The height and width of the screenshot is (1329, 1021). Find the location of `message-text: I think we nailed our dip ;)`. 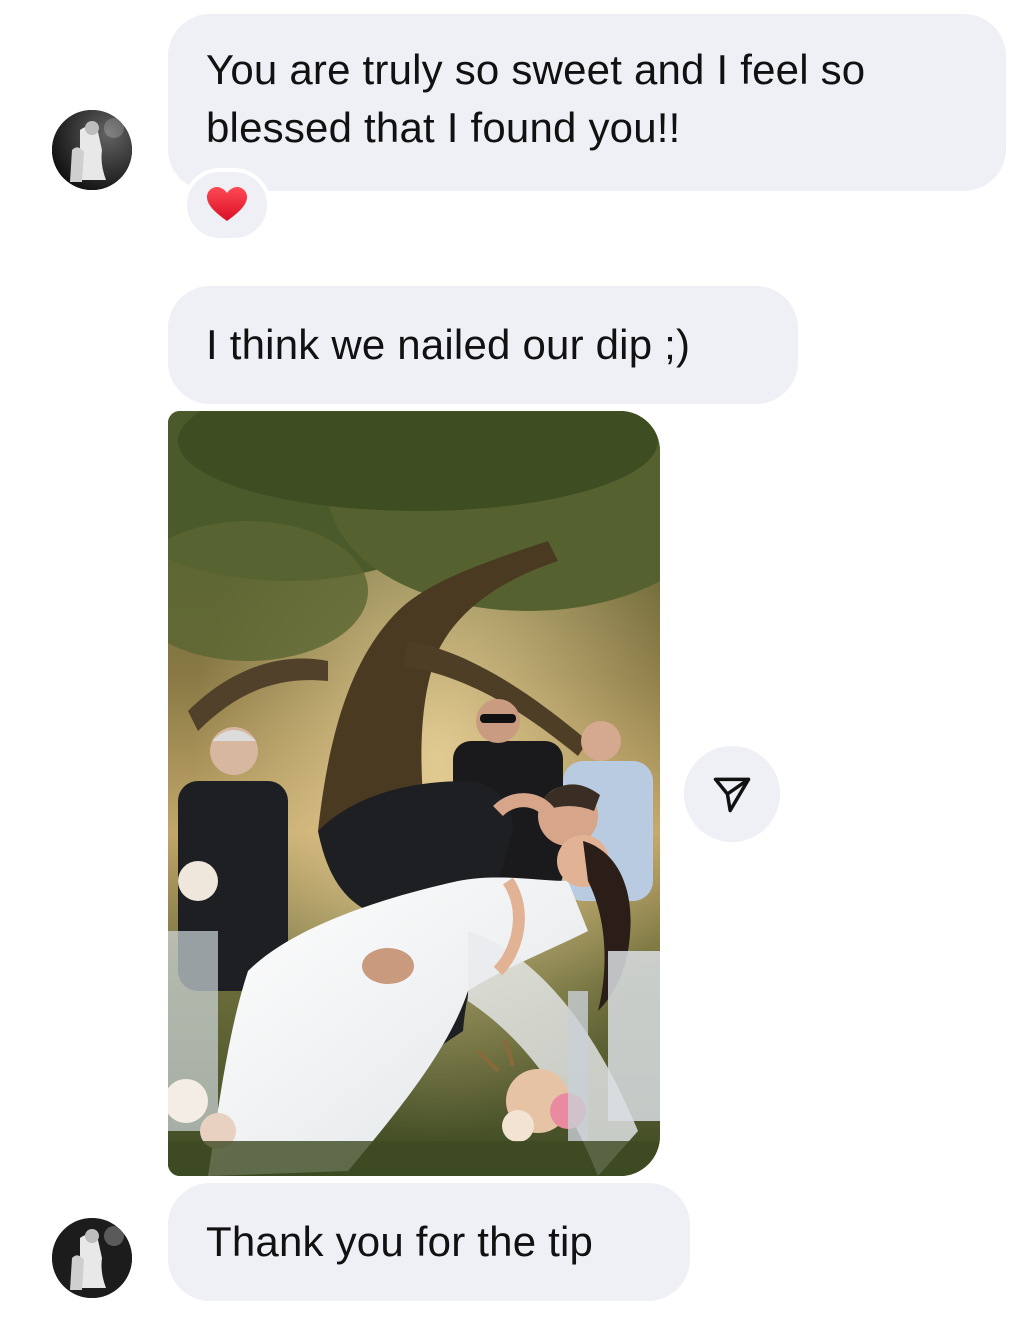

message-text: I think we nailed our dip ;) is located at coordinates (448, 344).